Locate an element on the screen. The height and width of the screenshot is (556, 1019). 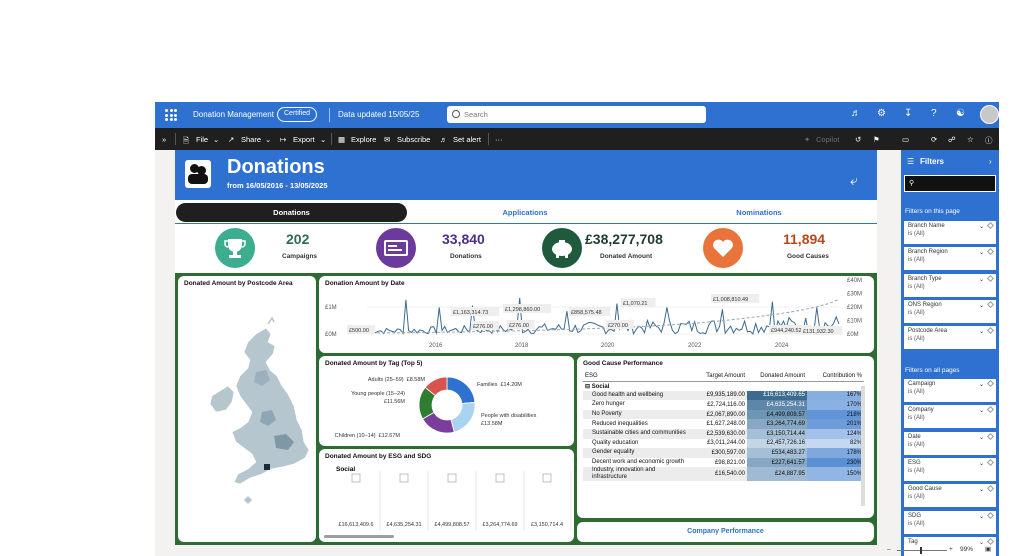
search-input: Search is located at coordinates (576, 114).